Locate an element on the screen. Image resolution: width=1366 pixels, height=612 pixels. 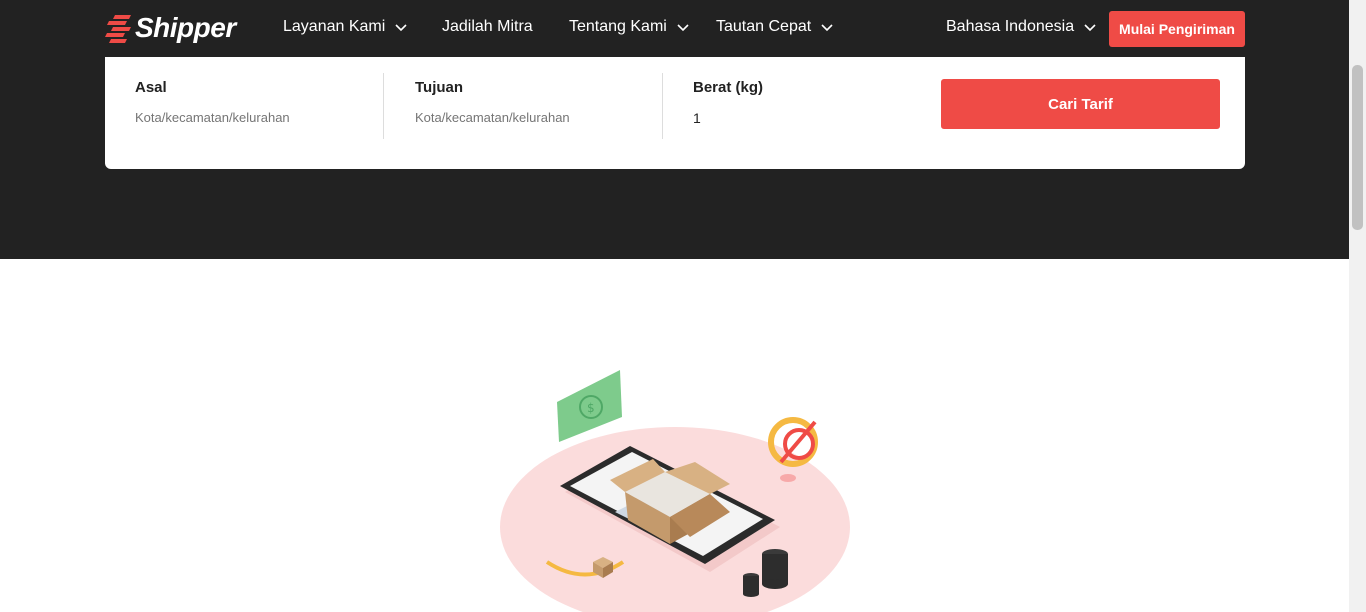
nav-tentang-kami: Tentang Kami is located at coordinates (629, 27).